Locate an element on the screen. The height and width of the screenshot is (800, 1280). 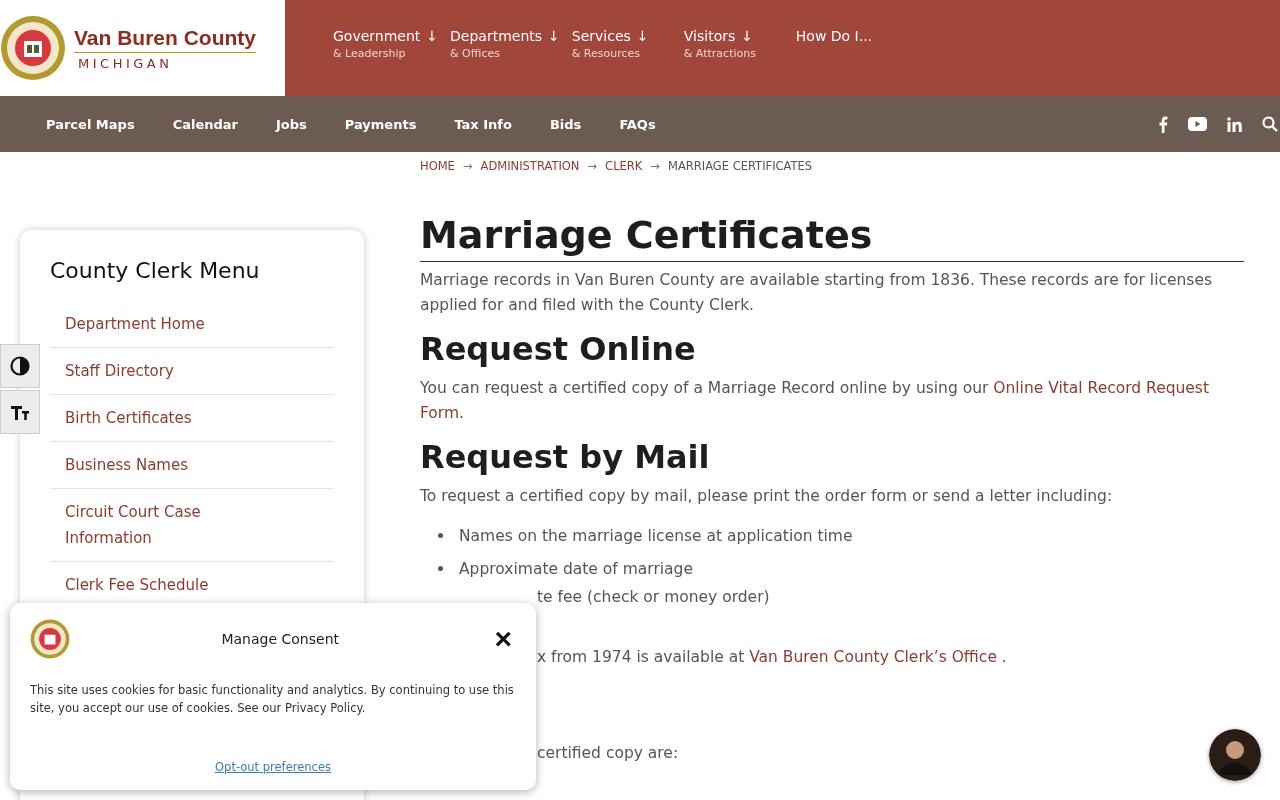
breadcrumb-link: HOME is located at coordinates (437, 166).